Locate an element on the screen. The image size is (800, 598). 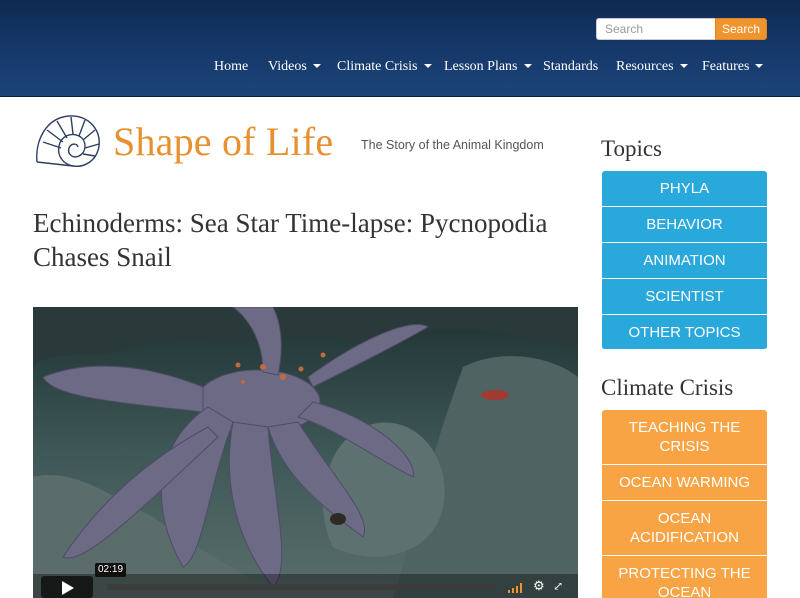
nav-item-label: Standards is located at coordinates (571, 66).